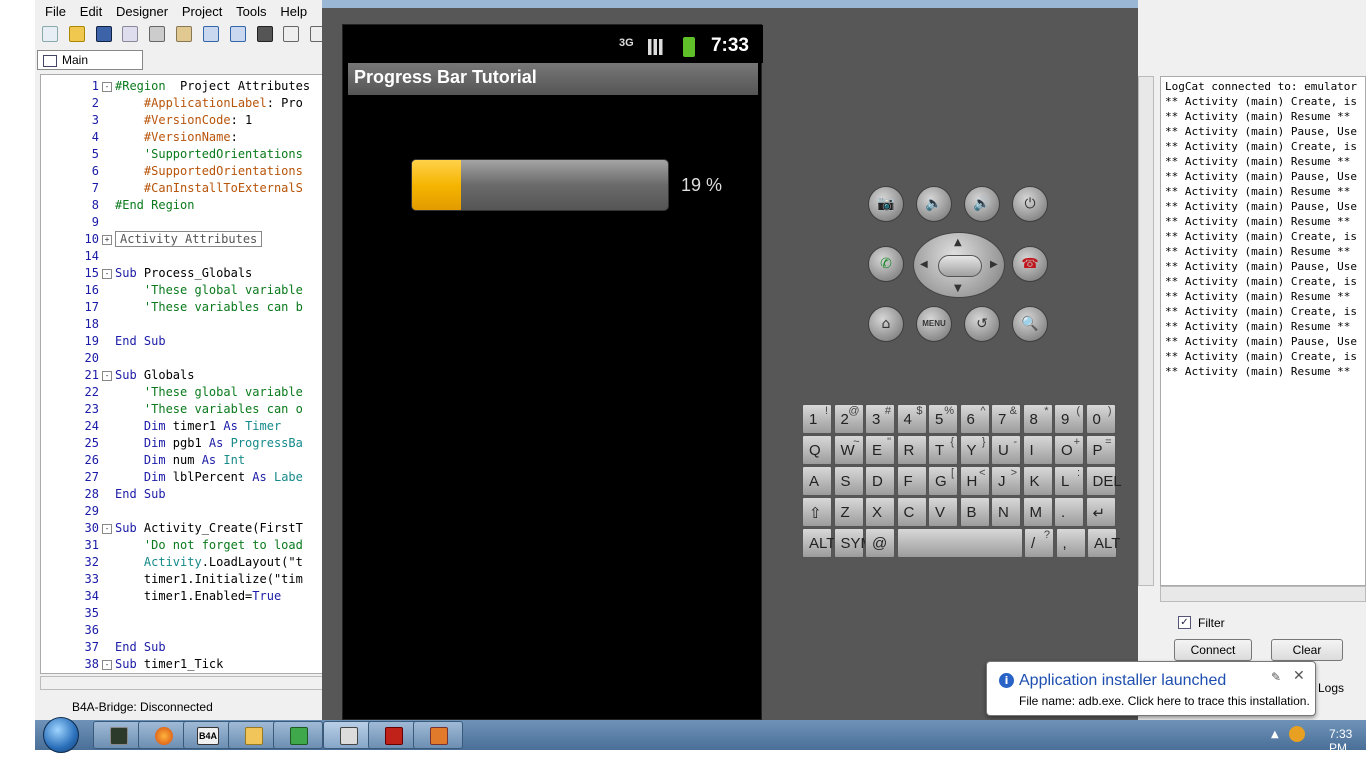 The width and height of the screenshot is (1366, 768). Describe the element at coordinates (130, 34) in the screenshot. I see `copy-icon` at that location.